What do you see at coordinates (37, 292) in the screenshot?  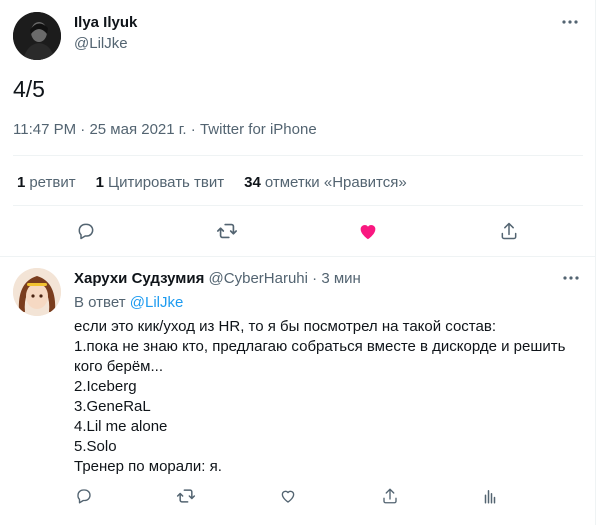 I see `reply-author-avatar` at bounding box center [37, 292].